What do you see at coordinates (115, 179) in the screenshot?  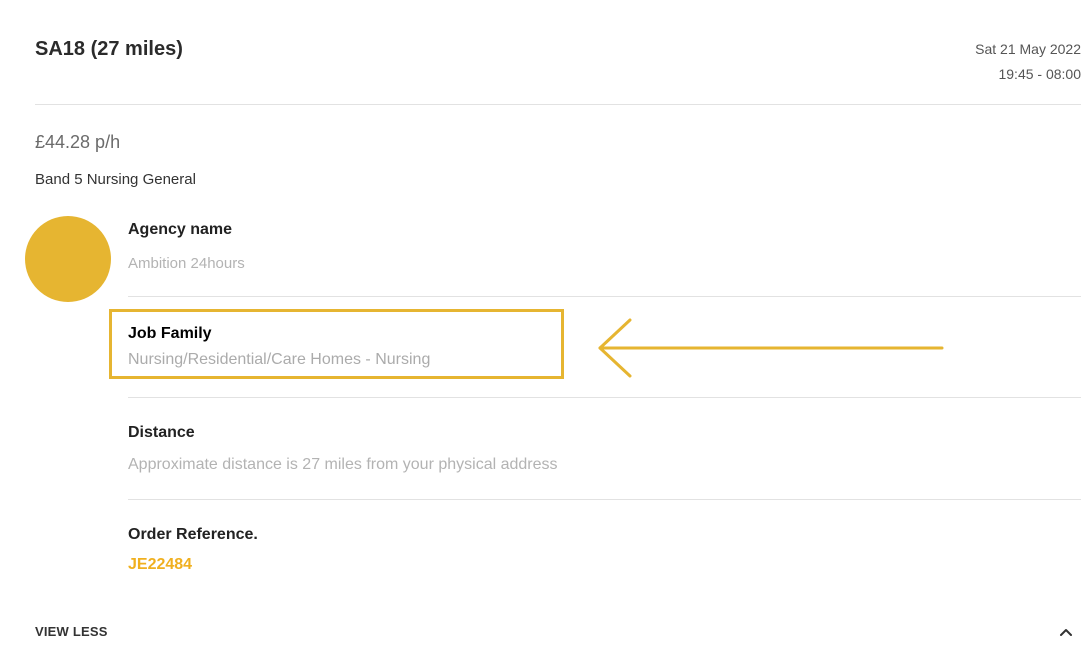 I see `pay-band: Band 5 Nursing General` at bounding box center [115, 179].